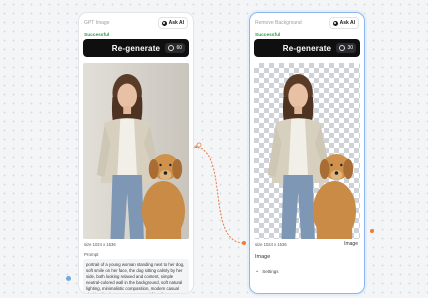  What do you see at coordinates (372, 231) in the screenshot?
I see `right-output-port` at bounding box center [372, 231].